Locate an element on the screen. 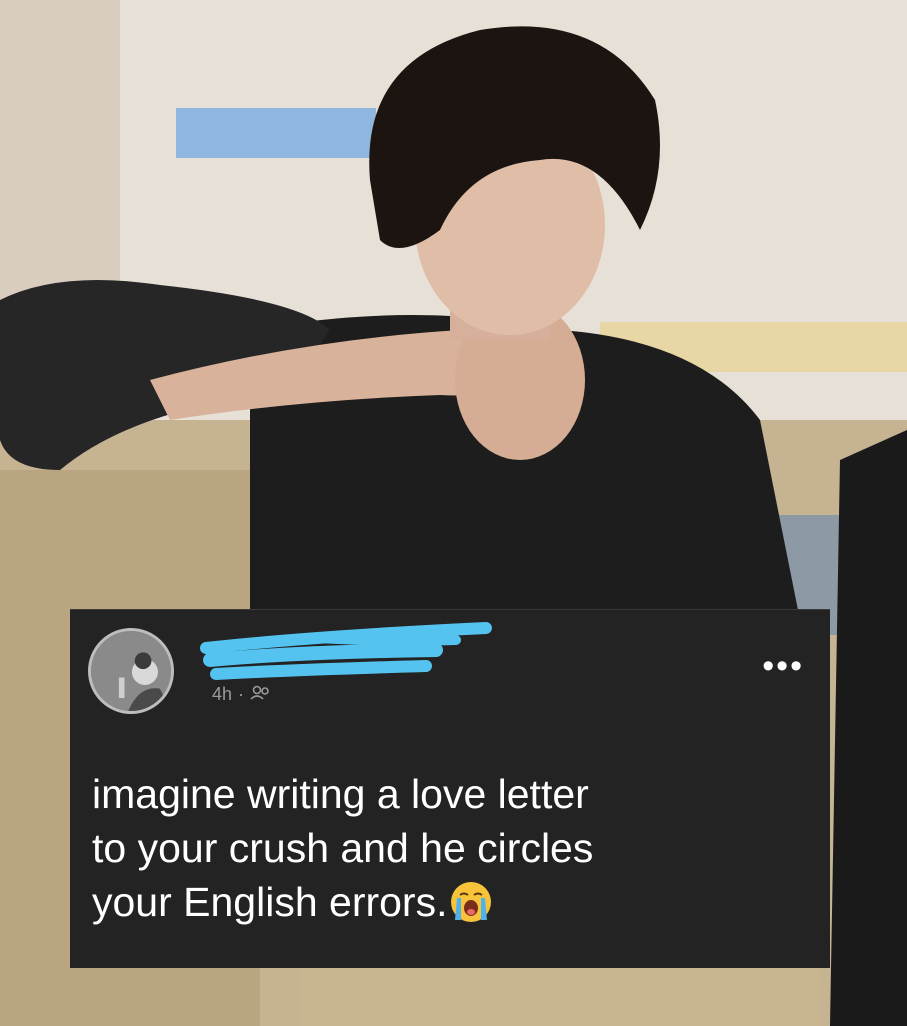 The image size is (907, 1026). post-time: 4h is located at coordinates (222, 694).